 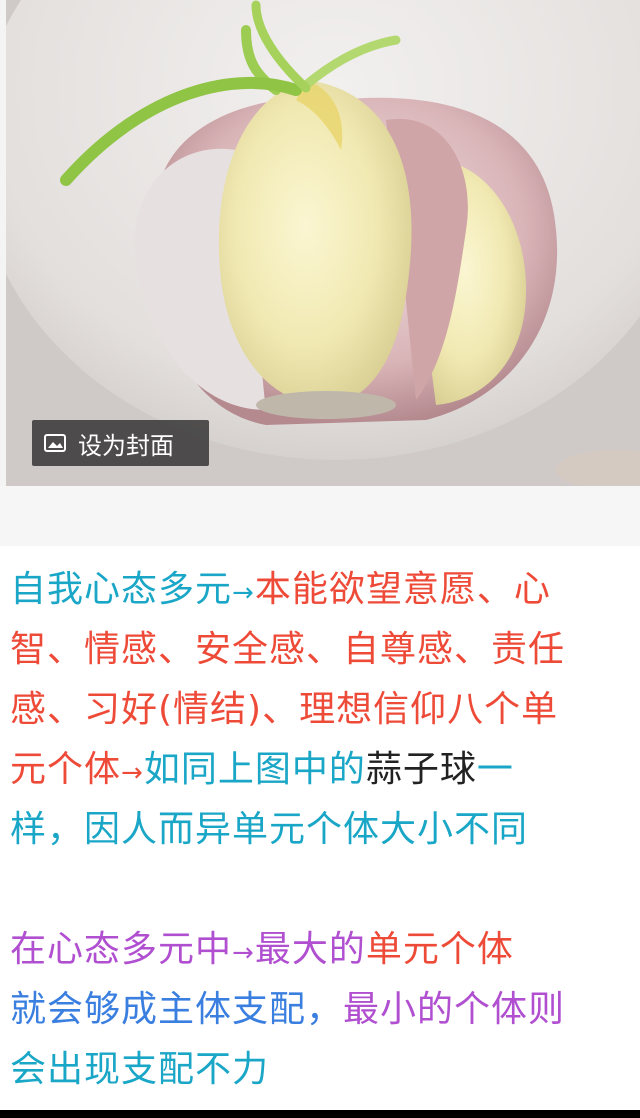 What do you see at coordinates (288, 649) in the screenshot?
I see `paragraph-1-line-2: 智、情感、安全感、自尊感、责任` at bounding box center [288, 649].